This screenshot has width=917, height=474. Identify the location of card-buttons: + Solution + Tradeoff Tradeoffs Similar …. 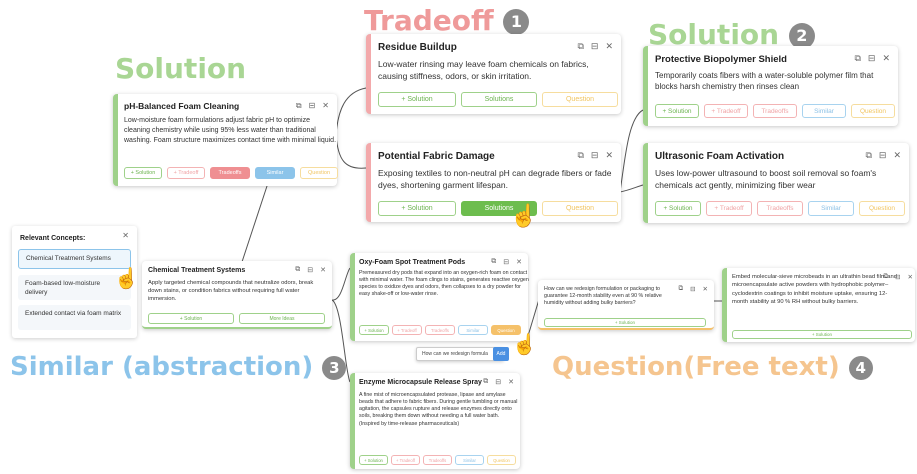
(775, 111).